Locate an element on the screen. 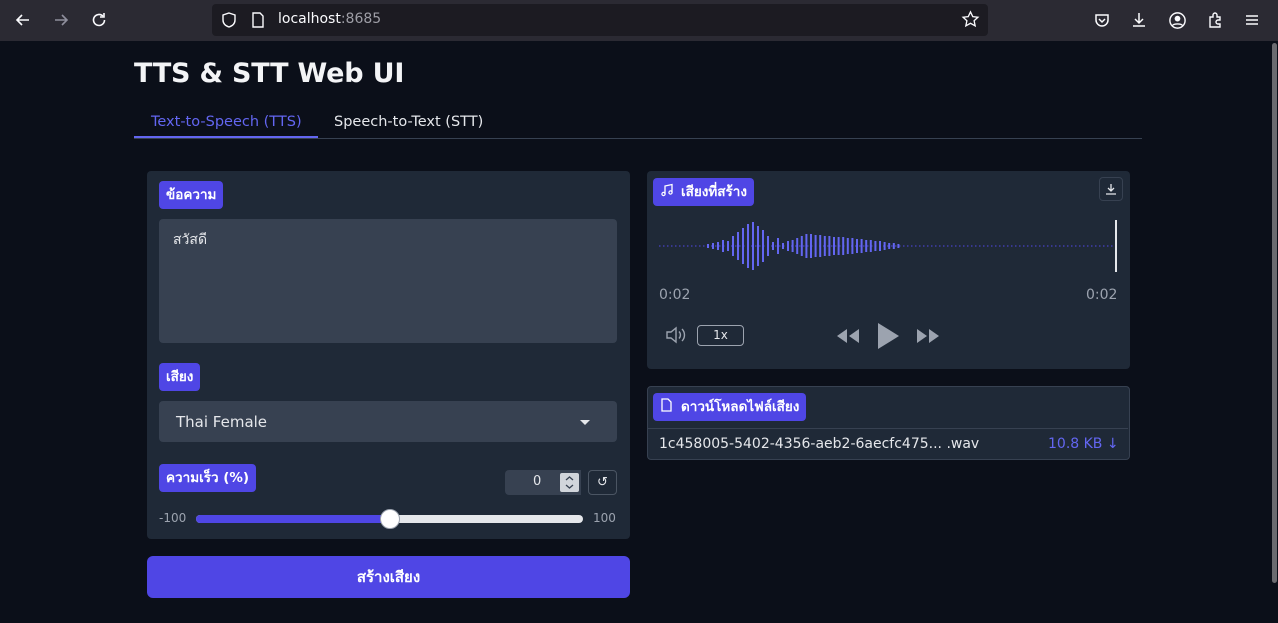  play-icon is located at coordinates (888, 338).